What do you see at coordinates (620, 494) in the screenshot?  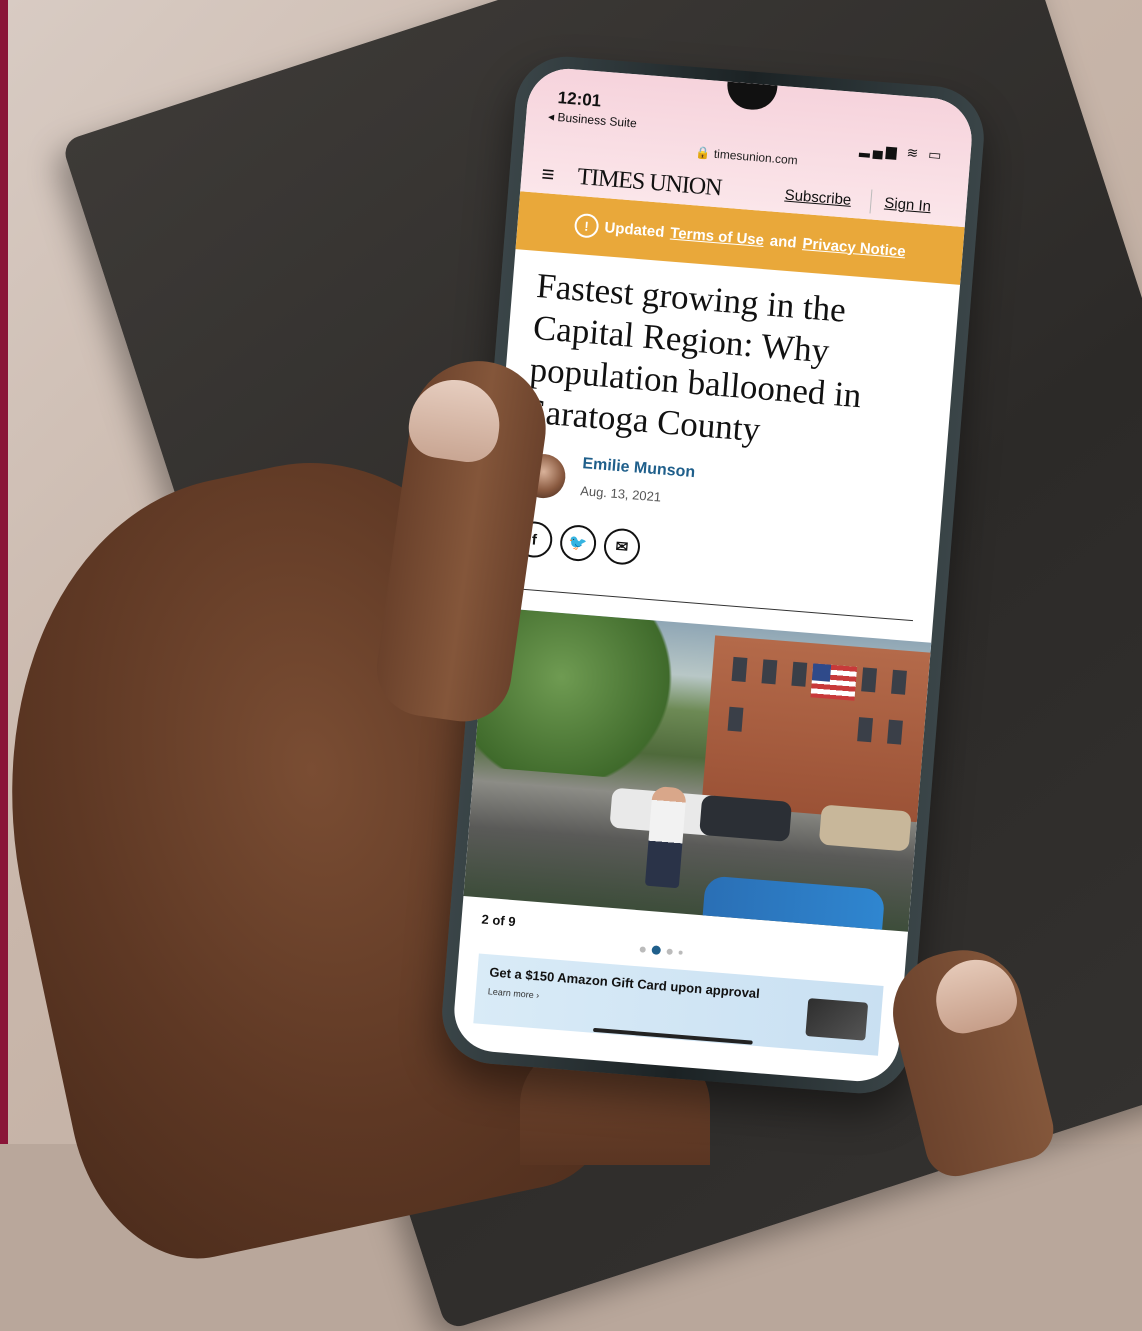 I see `publish-date: Aug. 13, 2021` at bounding box center [620, 494].